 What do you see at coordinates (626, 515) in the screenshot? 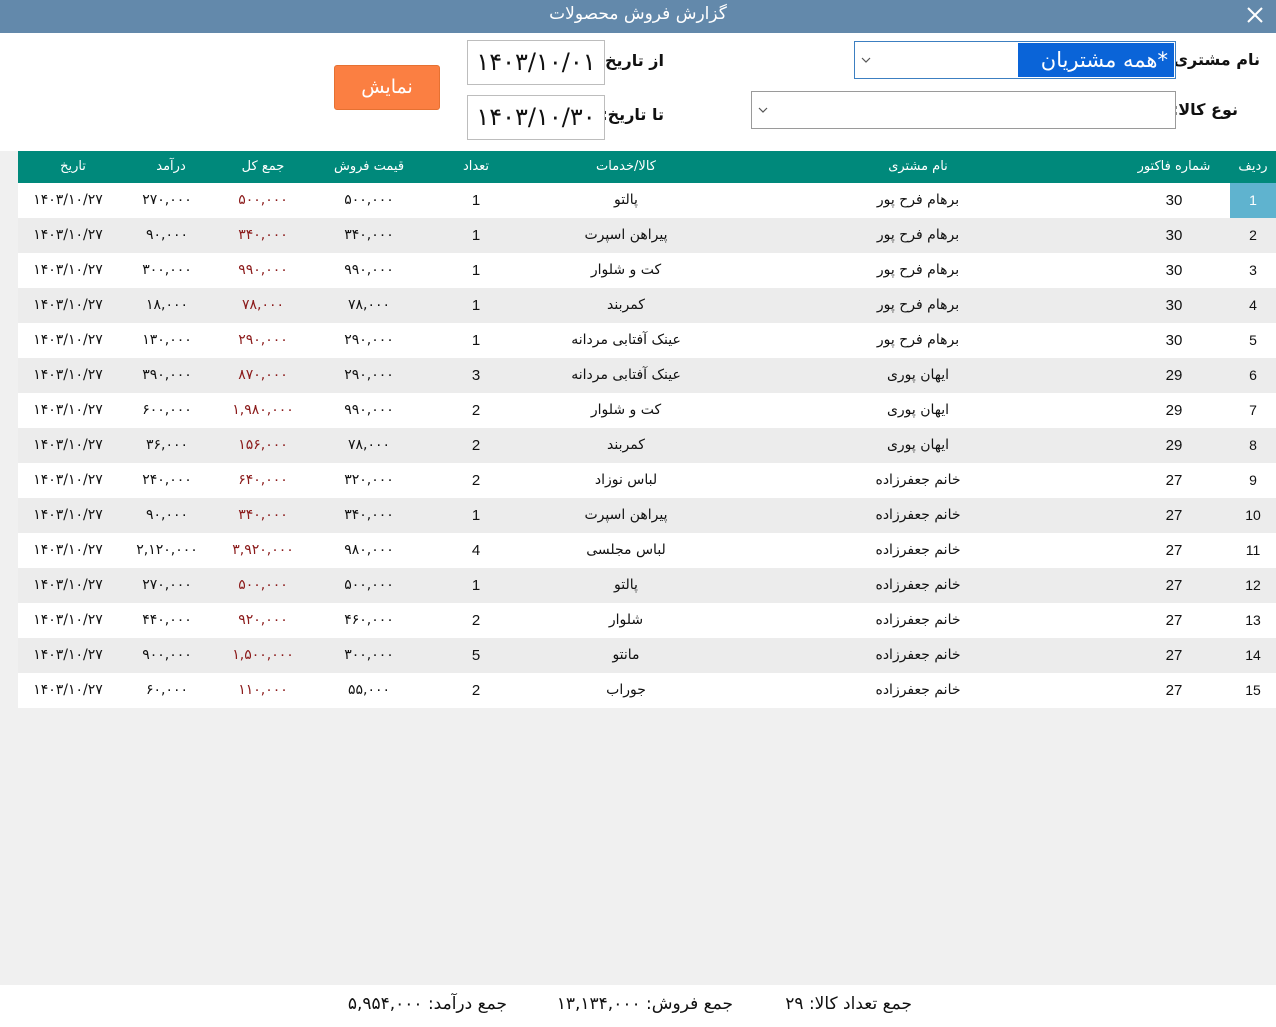
I see `cell-product: پیراهن اسپرت` at bounding box center [626, 515].